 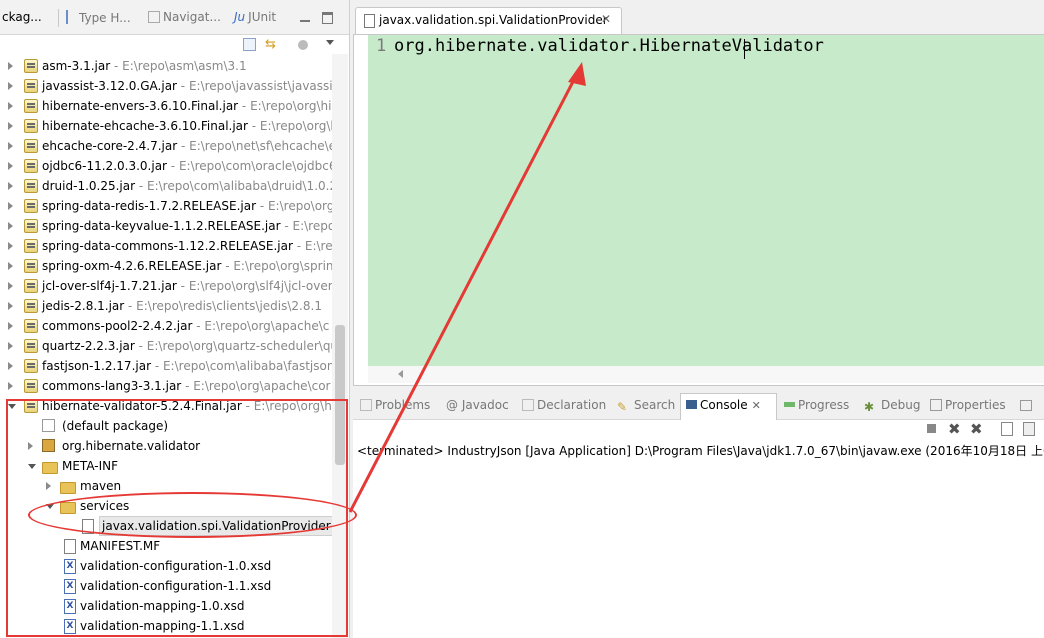 I want to click on tab-problems: Problems, so click(x=395, y=405).